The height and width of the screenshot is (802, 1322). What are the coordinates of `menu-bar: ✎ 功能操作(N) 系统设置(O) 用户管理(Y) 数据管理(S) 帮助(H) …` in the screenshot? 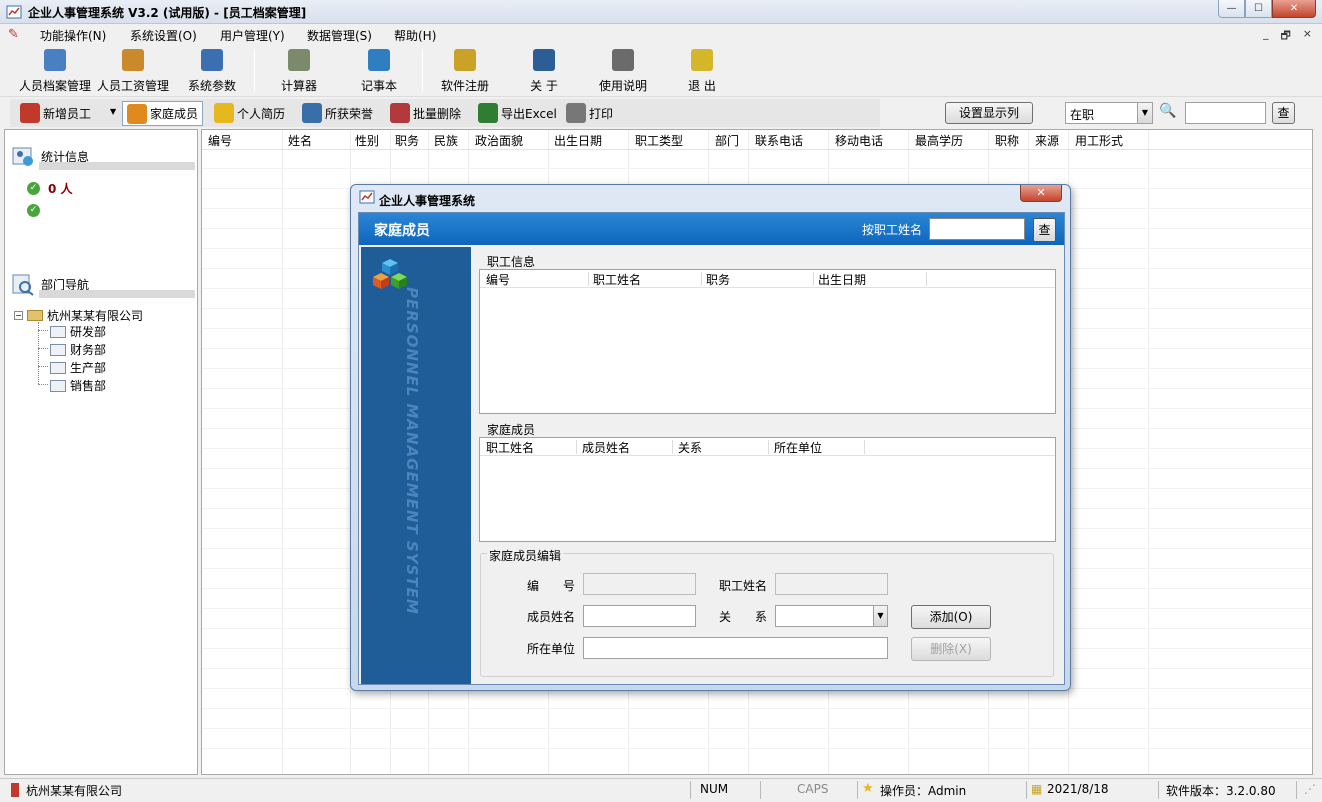 It's located at (661, 34).